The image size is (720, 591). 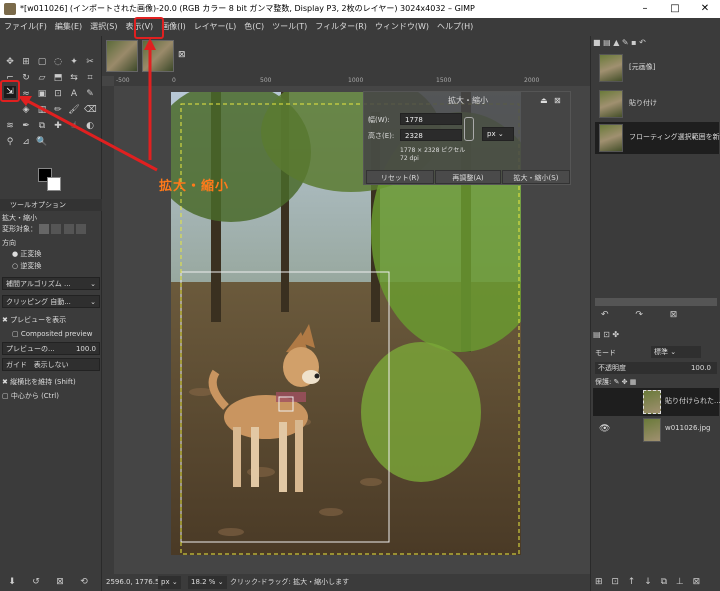 I want to click on annotation-arrows, so click(x=88, y=105).